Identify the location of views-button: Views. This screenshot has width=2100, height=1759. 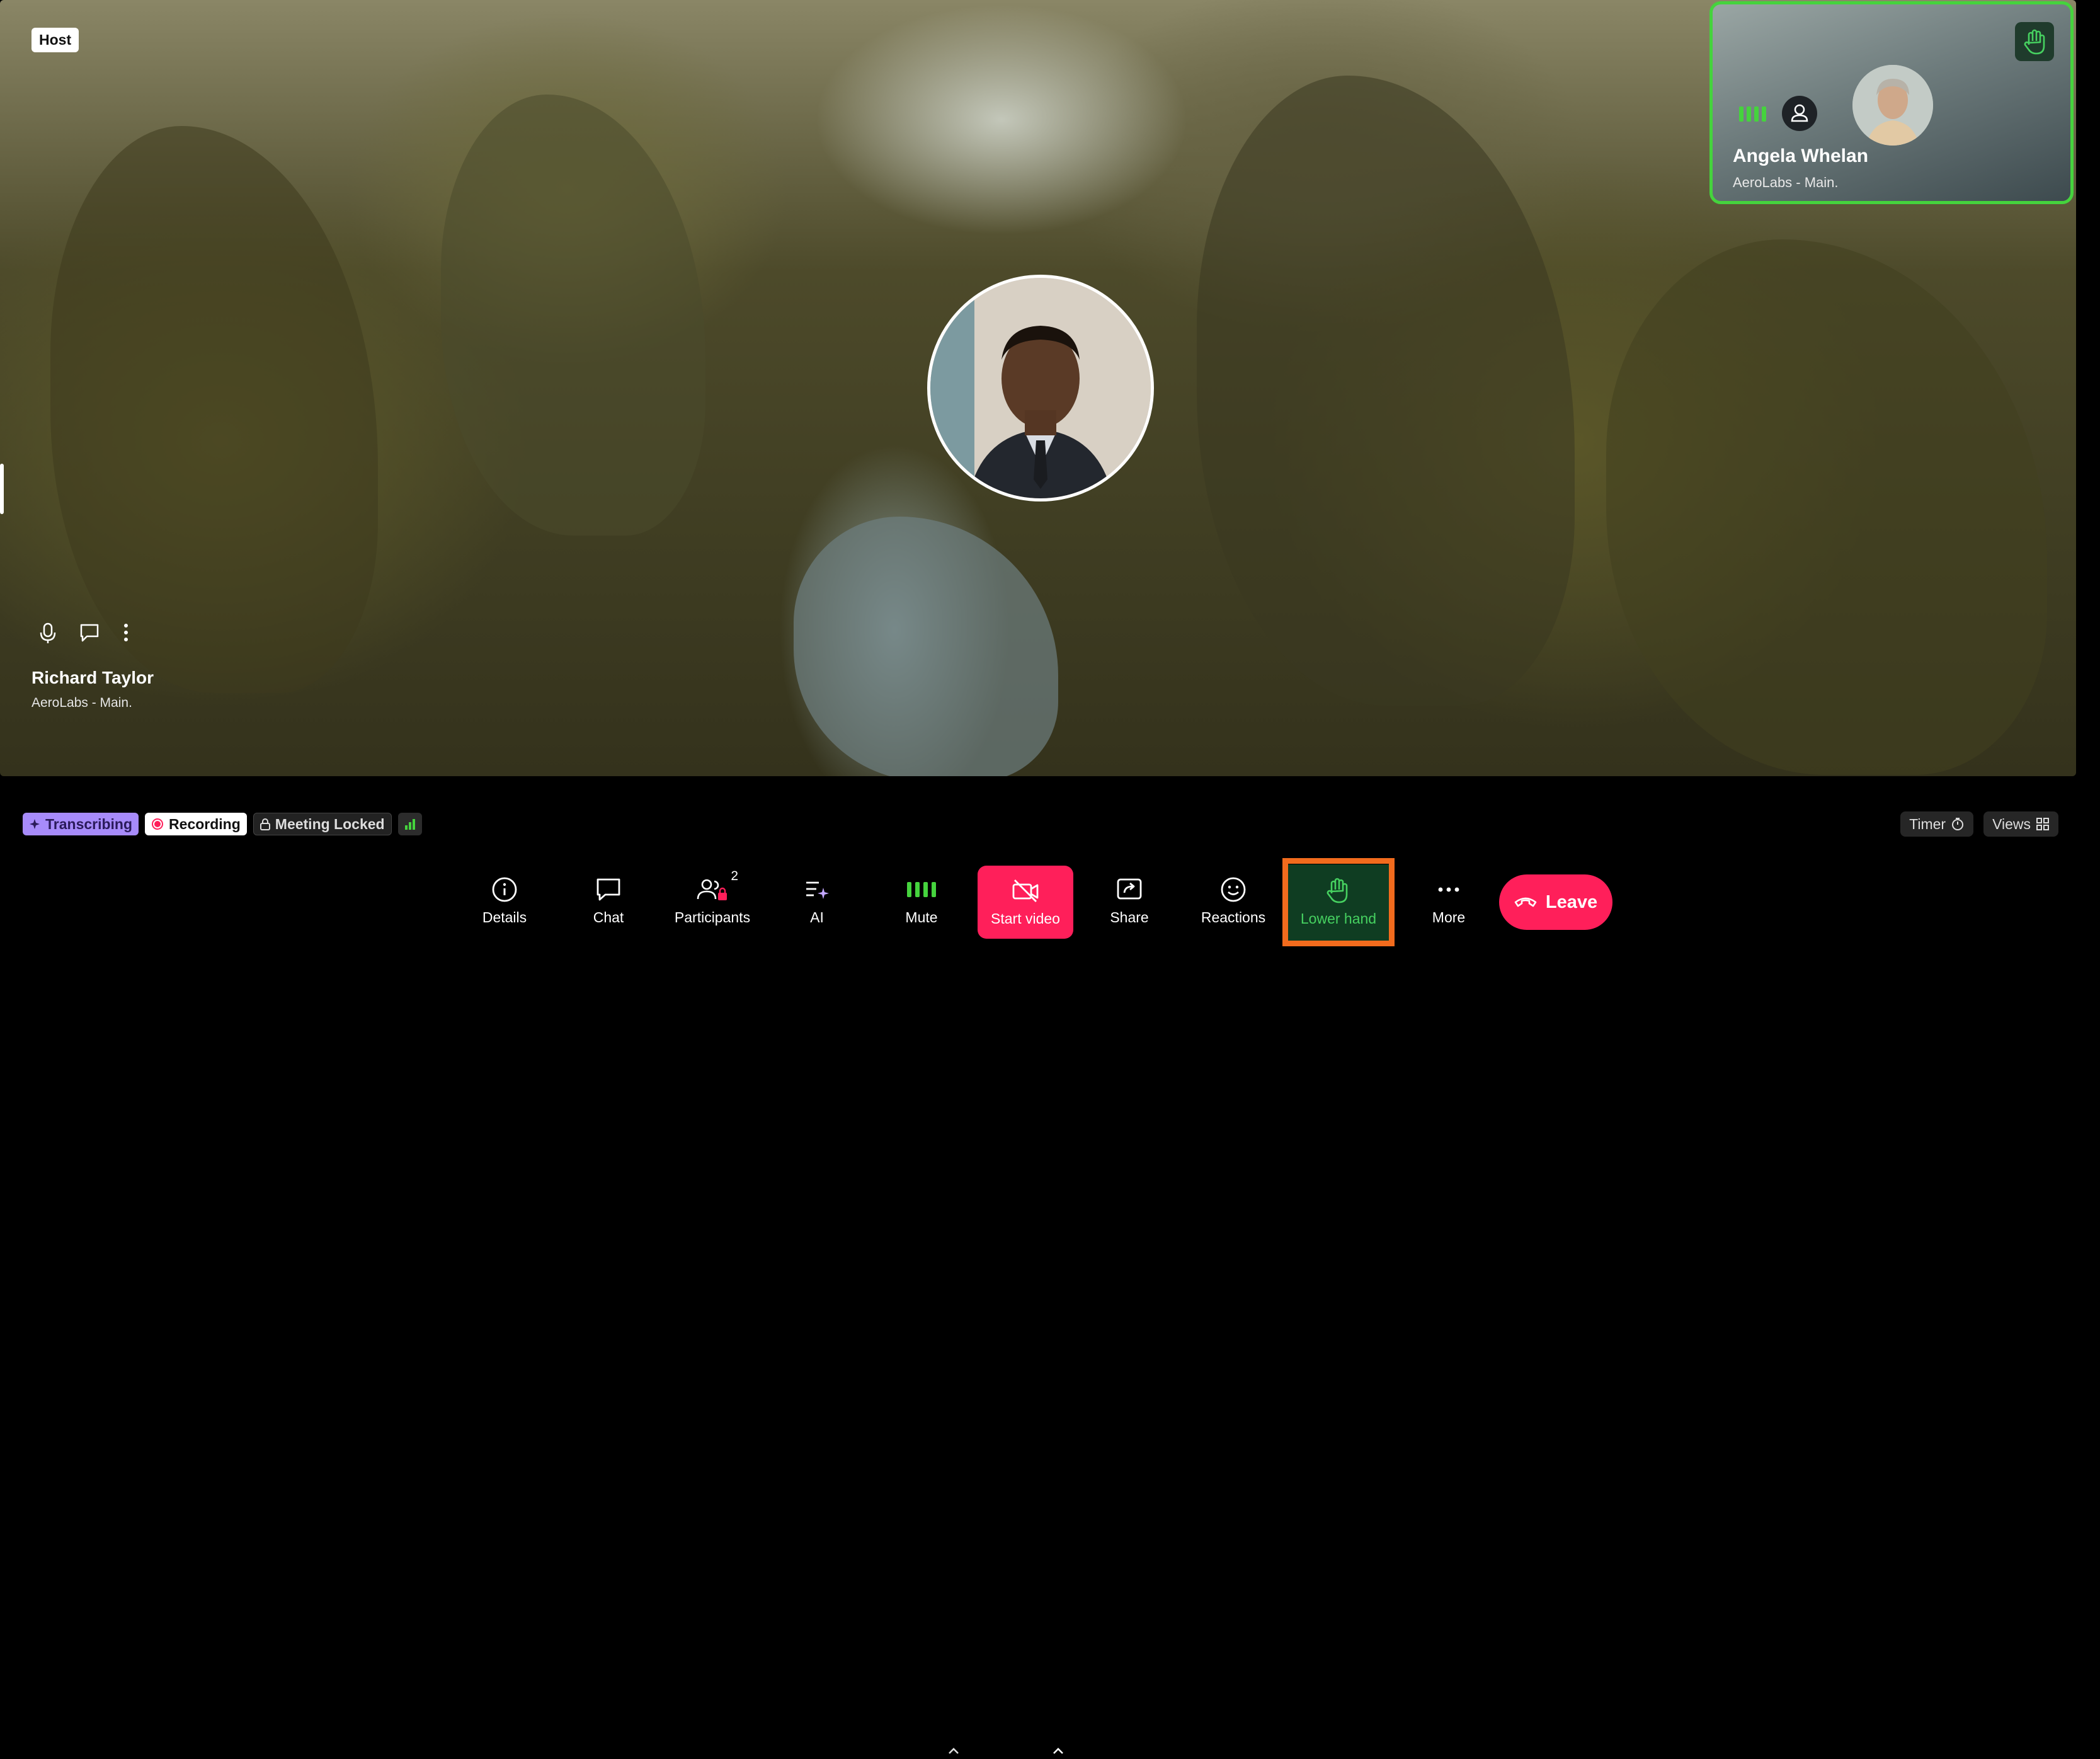
(2021, 824).